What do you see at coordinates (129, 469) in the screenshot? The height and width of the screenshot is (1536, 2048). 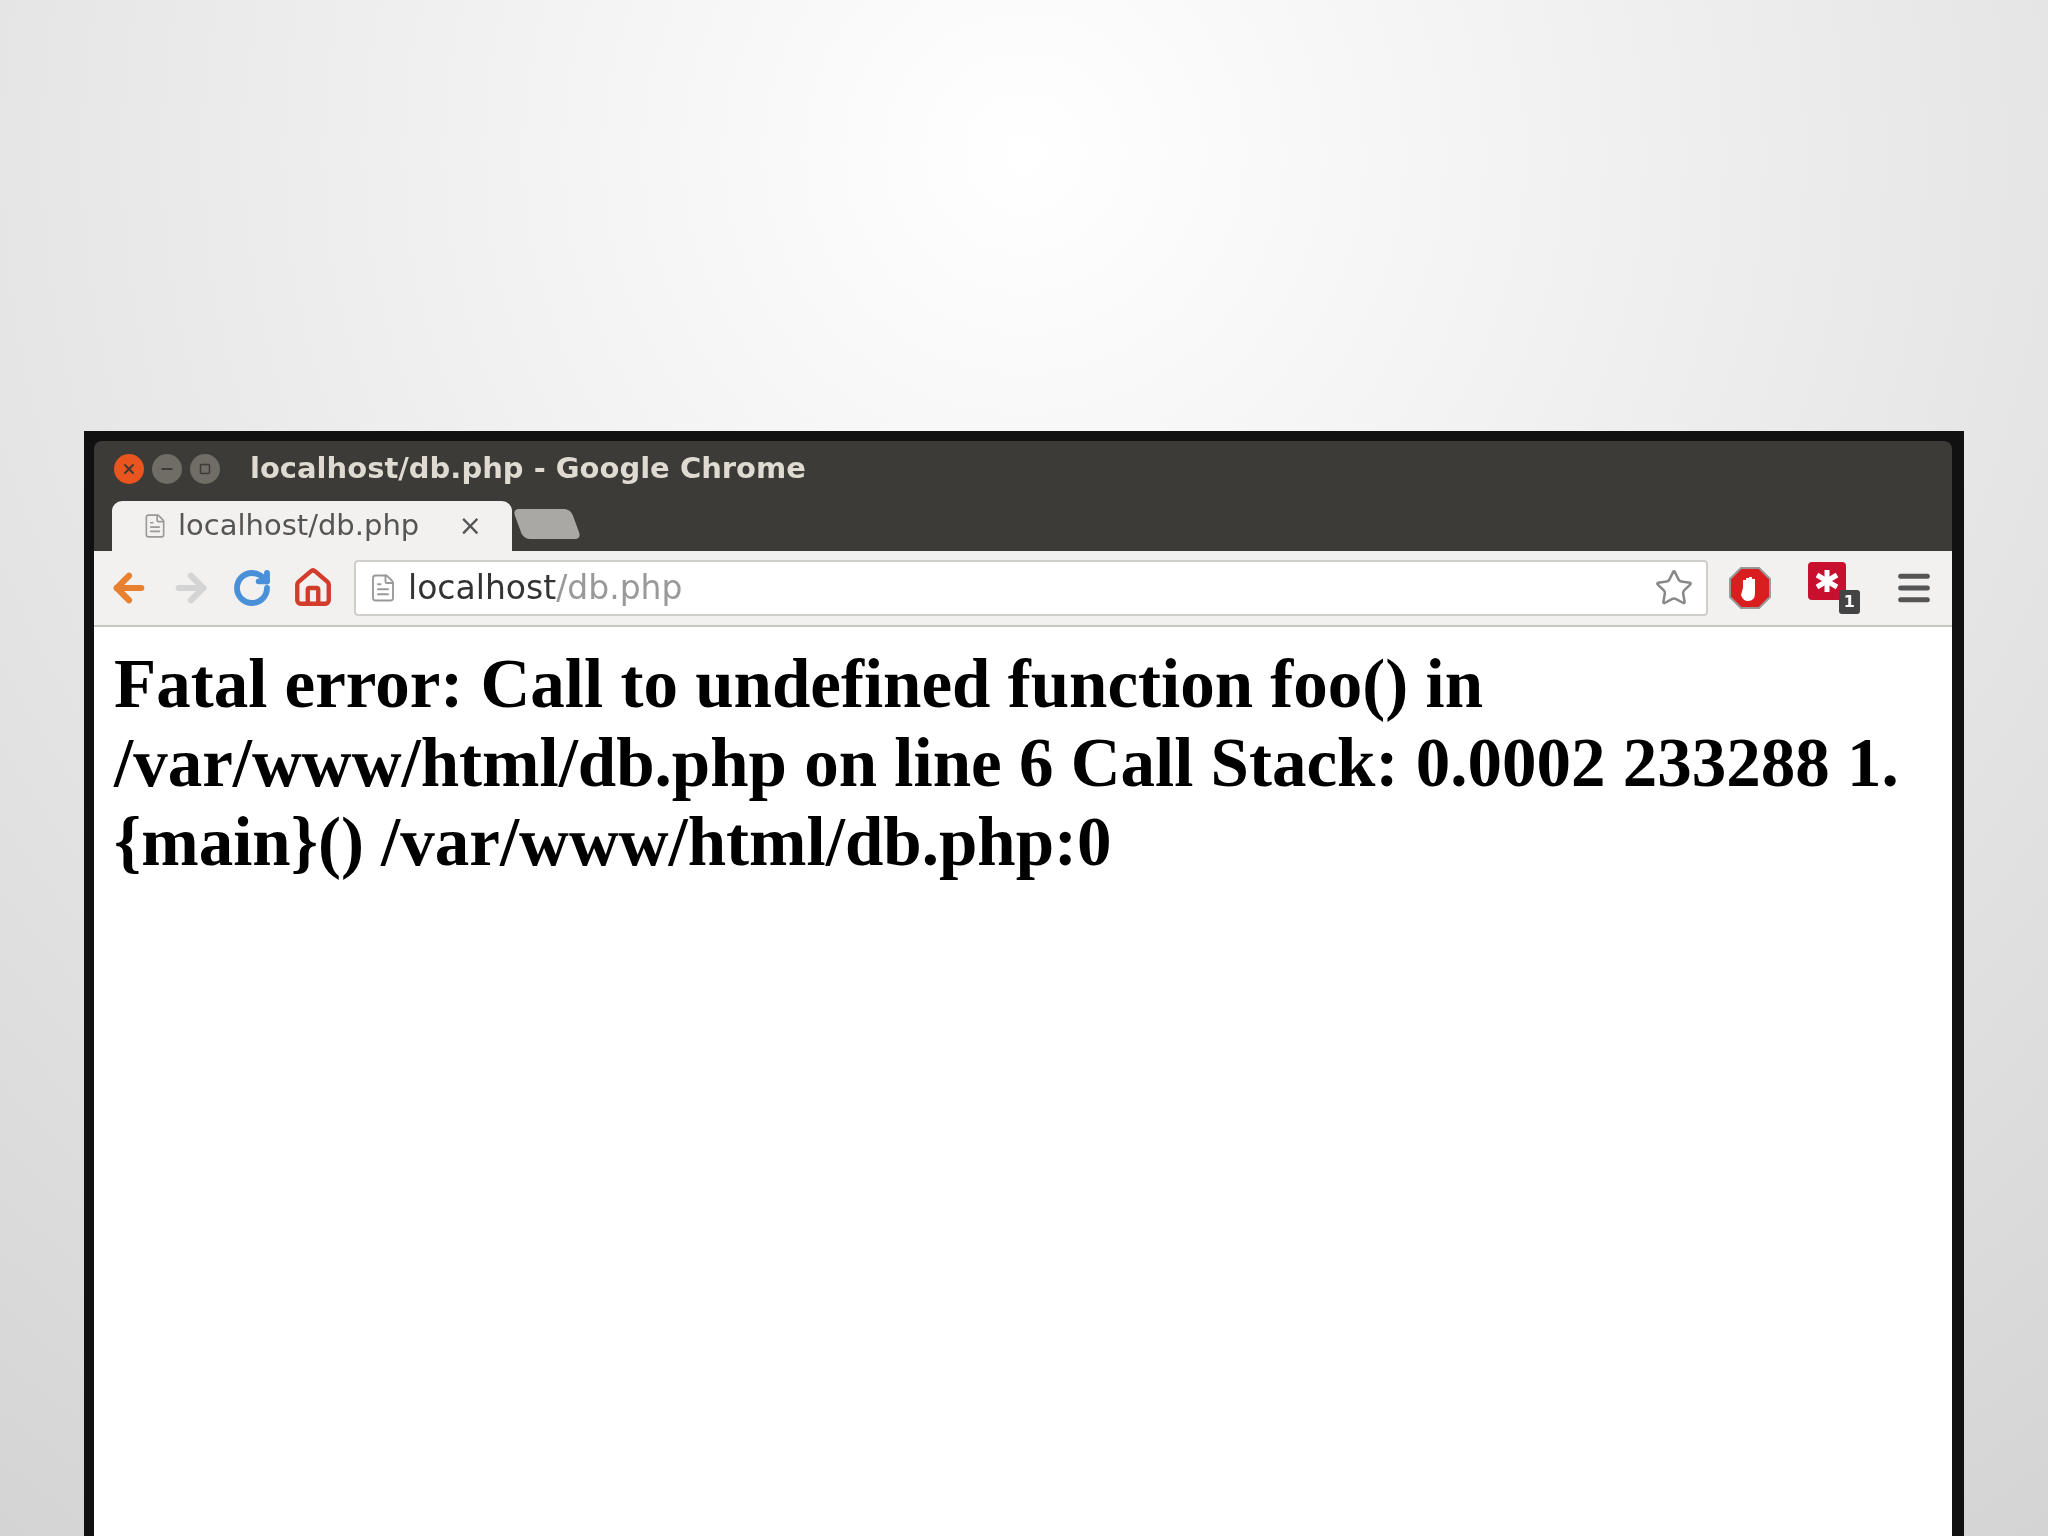 I see `close-icon` at bounding box center [129, 469].